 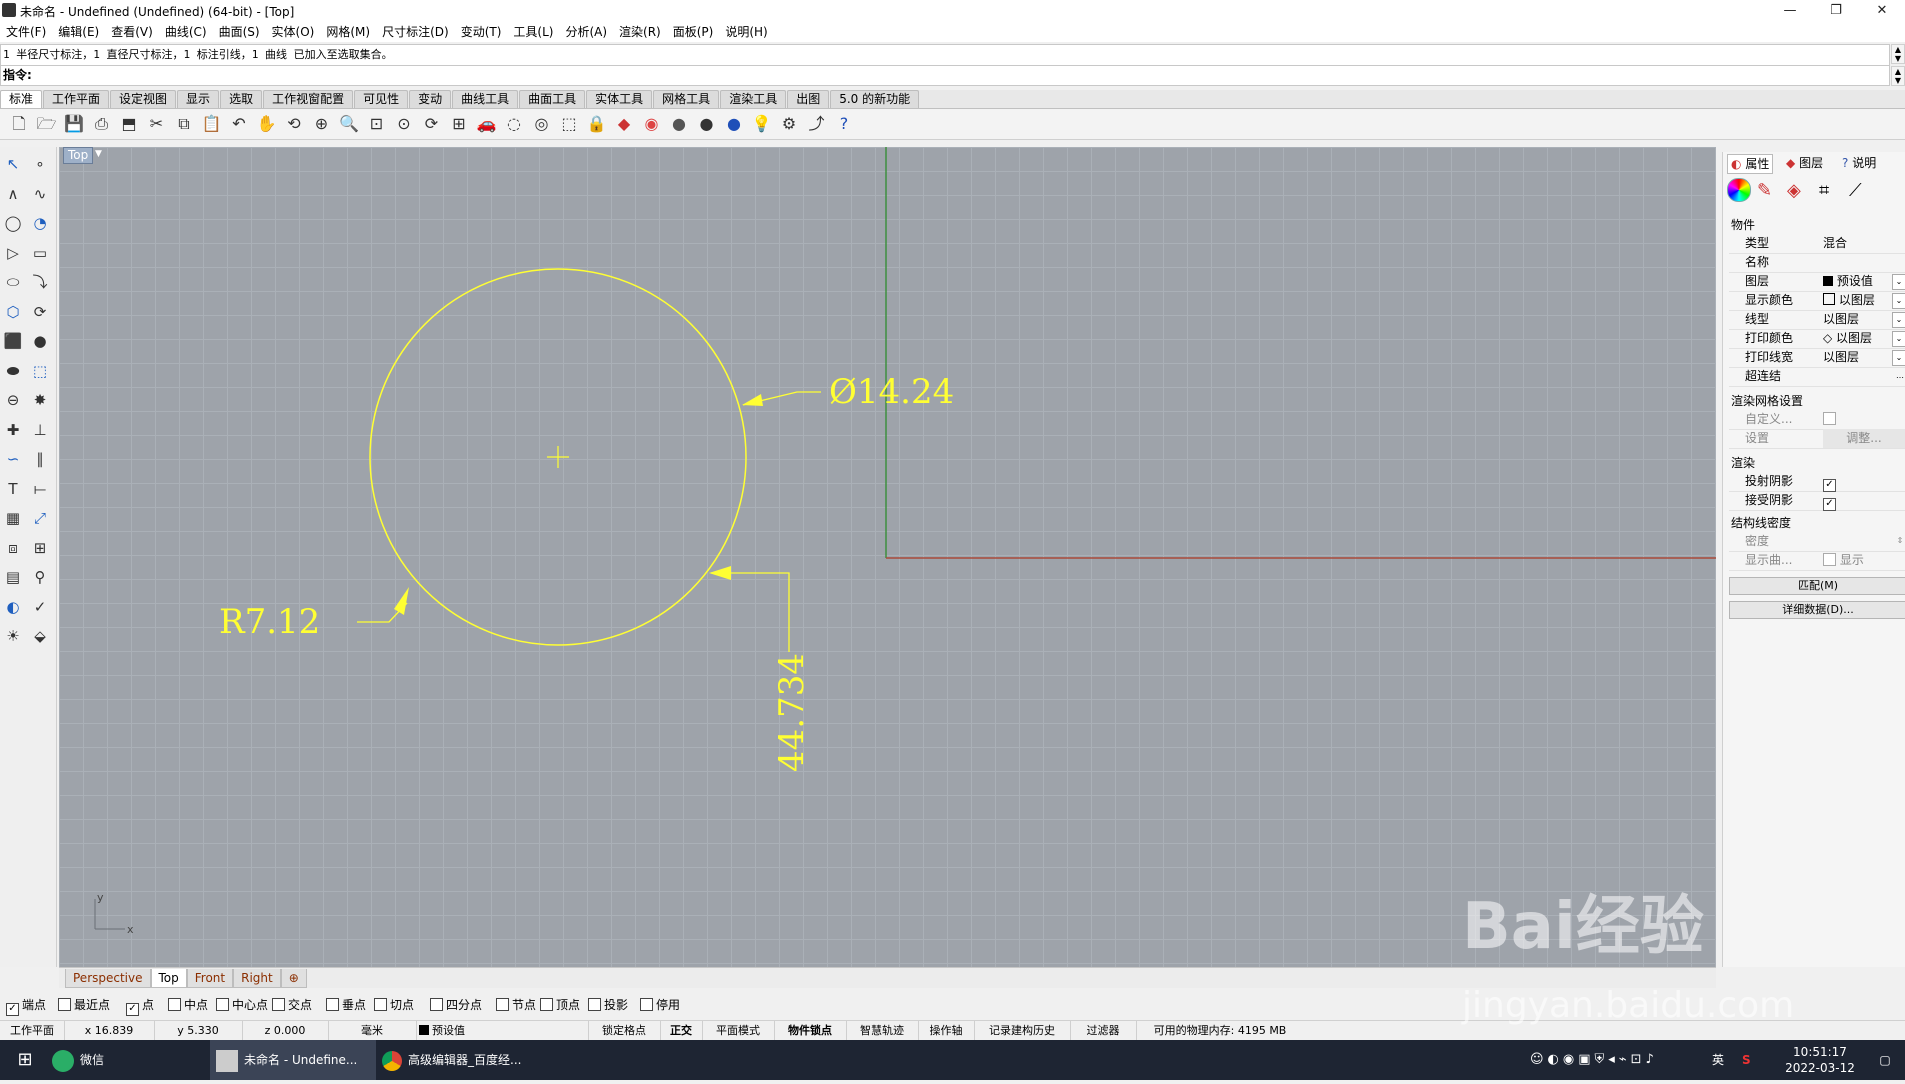 What do you see at coordinates (619, 99) in the screenshot?
I see `tab-solid-tools: 实体工具` at bounding box center [619, 99].